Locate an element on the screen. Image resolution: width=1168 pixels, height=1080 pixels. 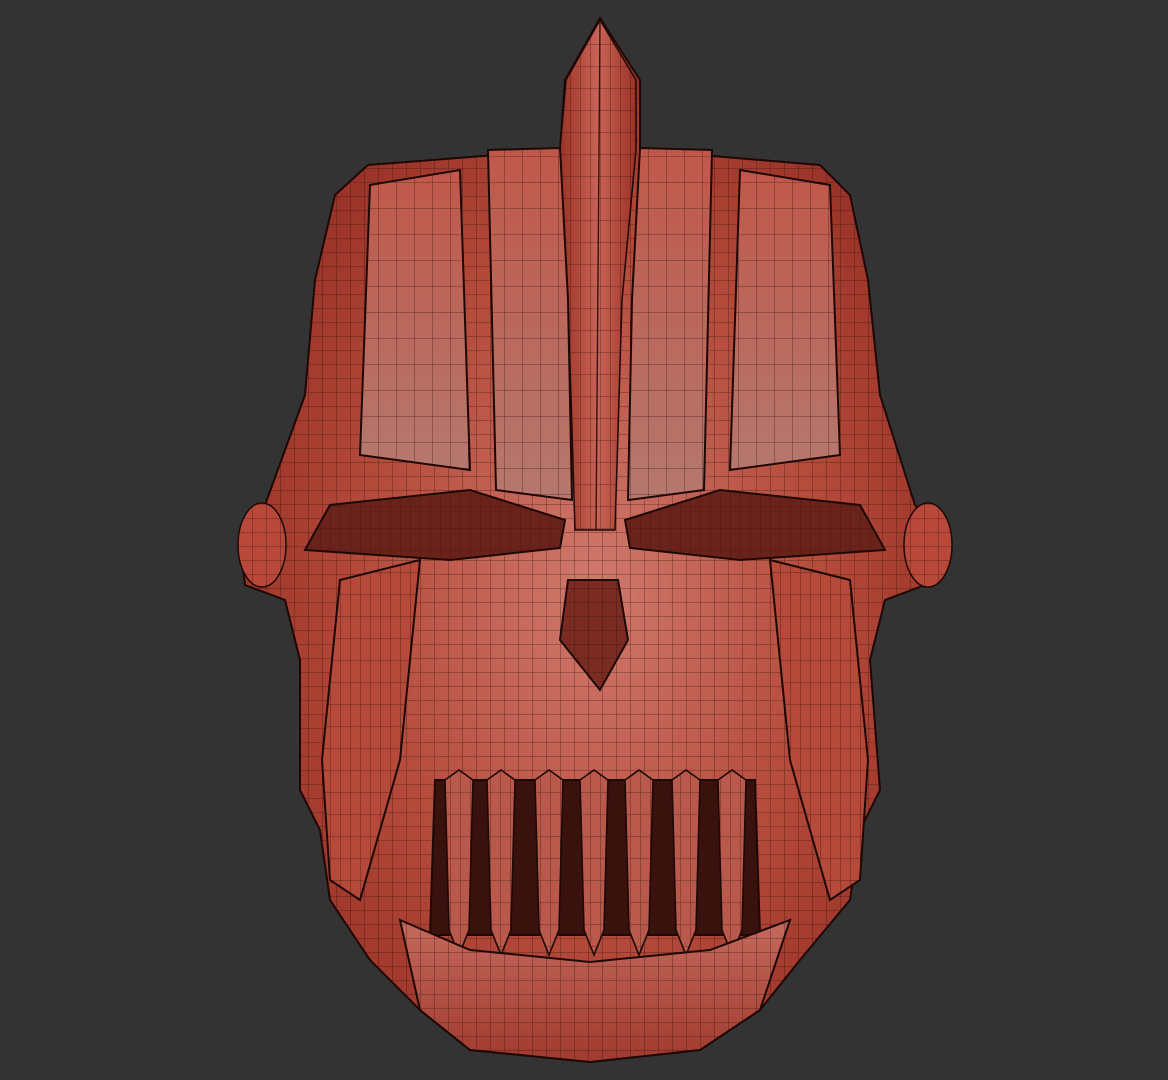
ear-bump-left is located at coordinates (262, 545).